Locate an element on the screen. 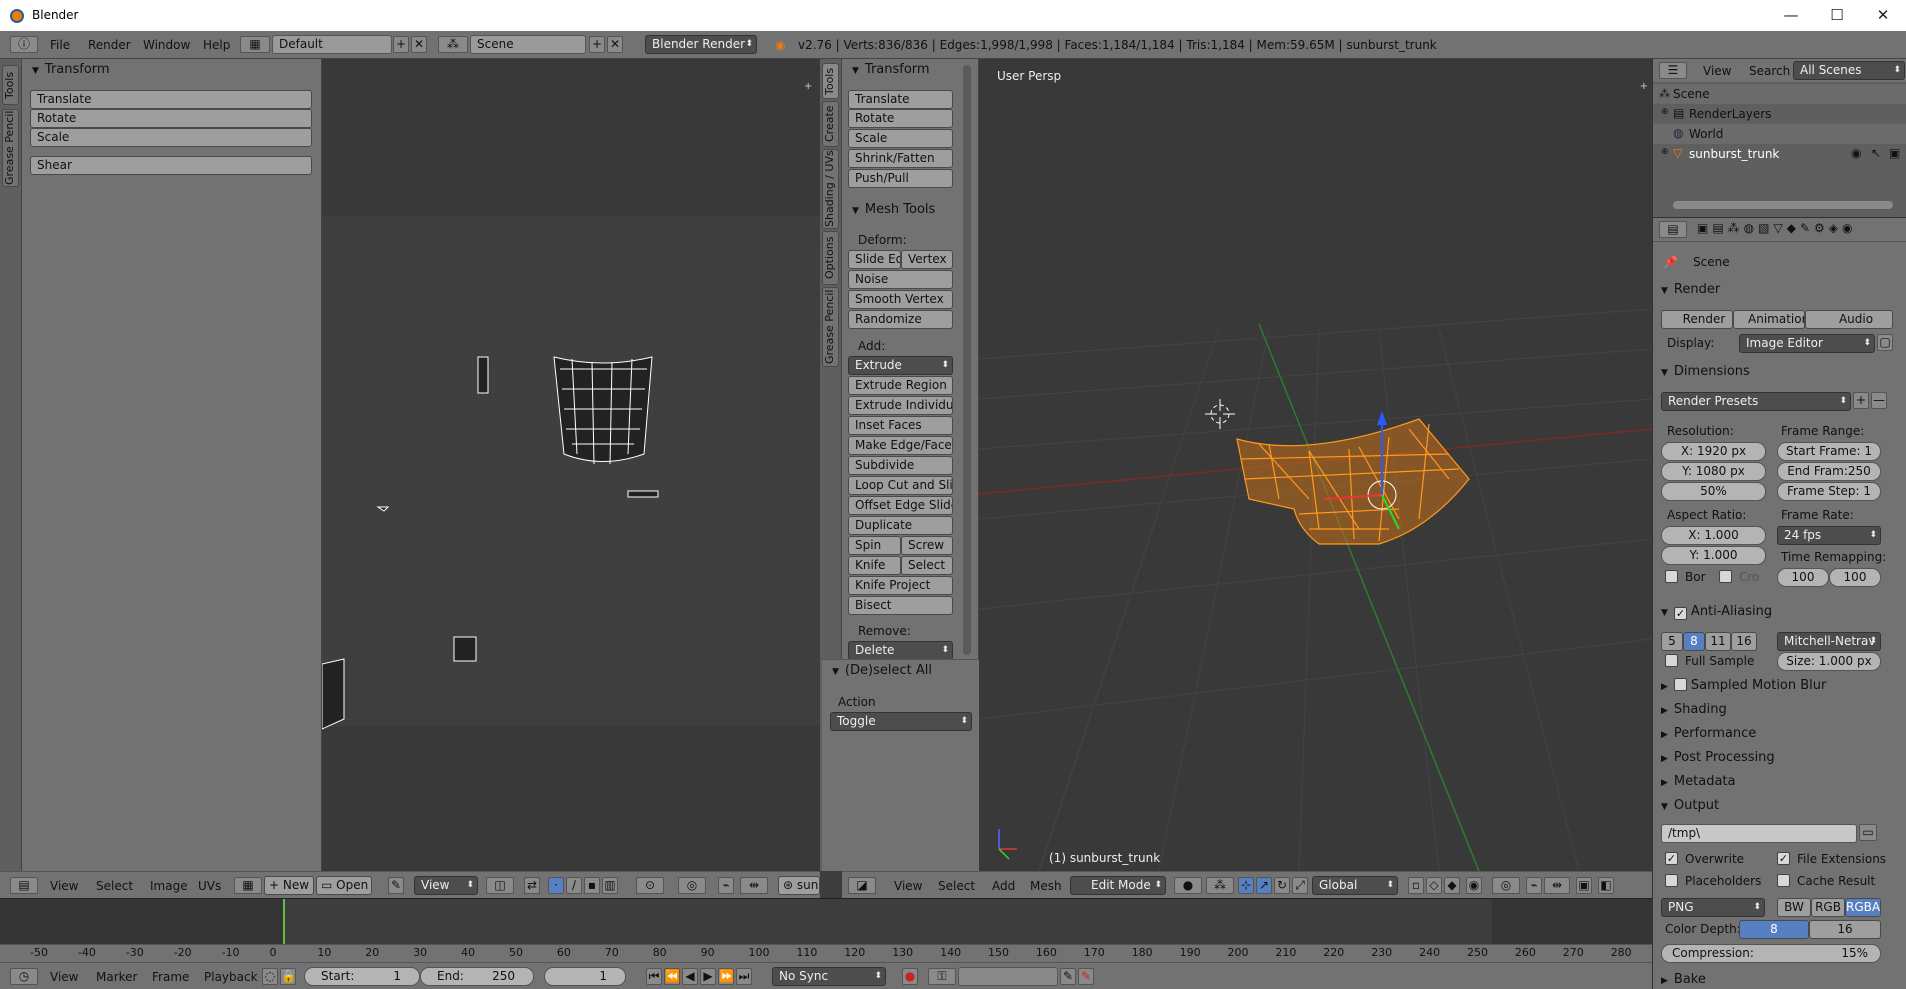 The image size is (1906, 989). jump-keyframe-forward-icon: ⏩ is located at coordinates (726, 976).